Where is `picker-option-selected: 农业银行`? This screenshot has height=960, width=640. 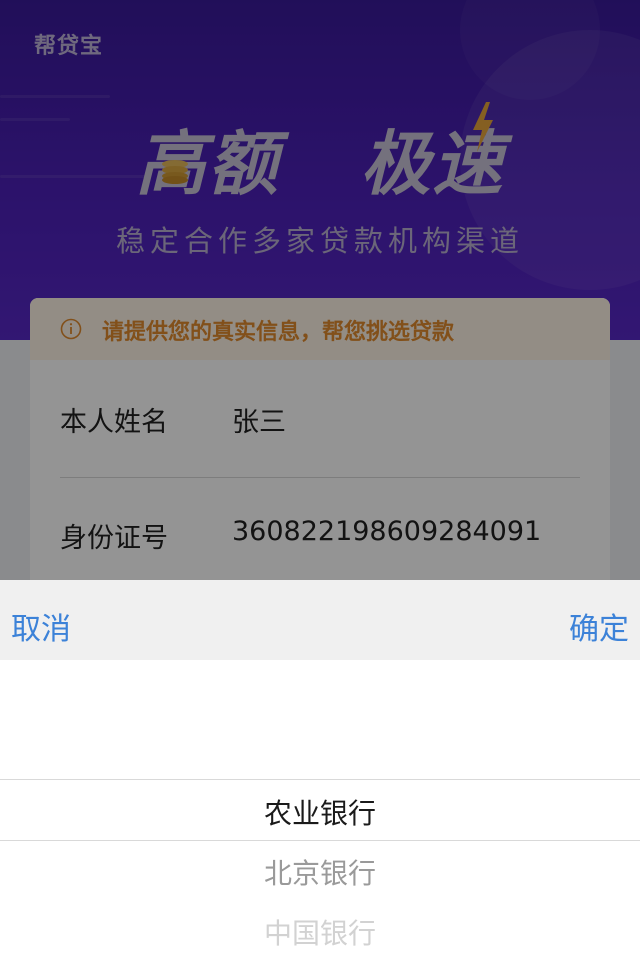
picker-option-selected: 农业银行 is located at coordinates (320, 812).